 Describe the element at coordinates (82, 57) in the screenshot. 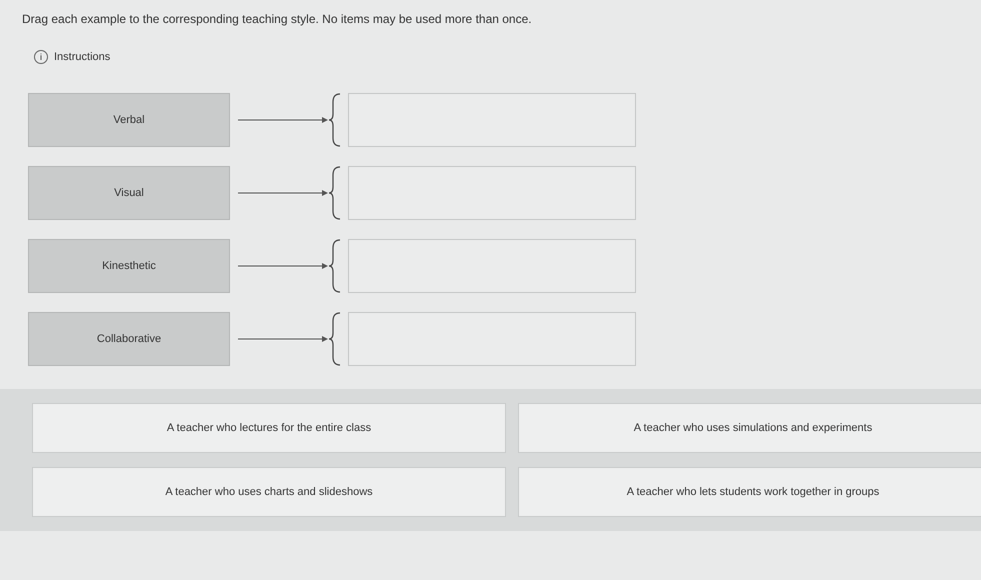

I see `instructions-link: Instructions` at that location.